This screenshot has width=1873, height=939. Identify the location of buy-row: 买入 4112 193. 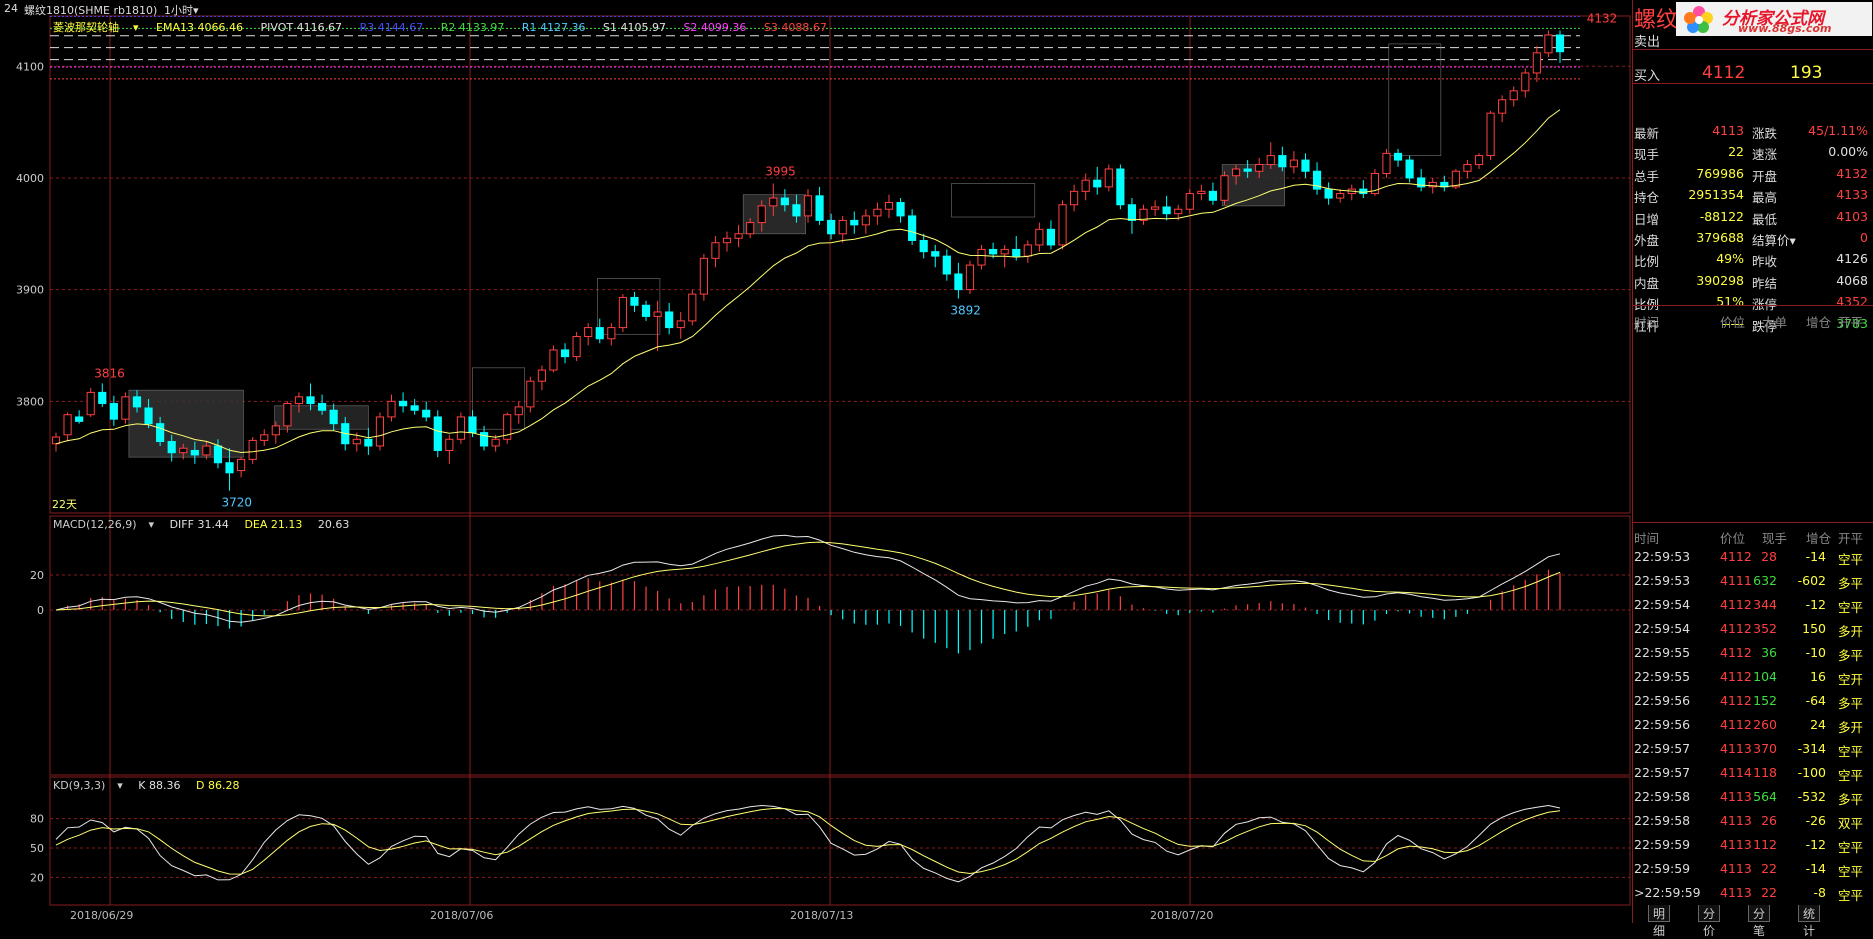
(1753, 73).